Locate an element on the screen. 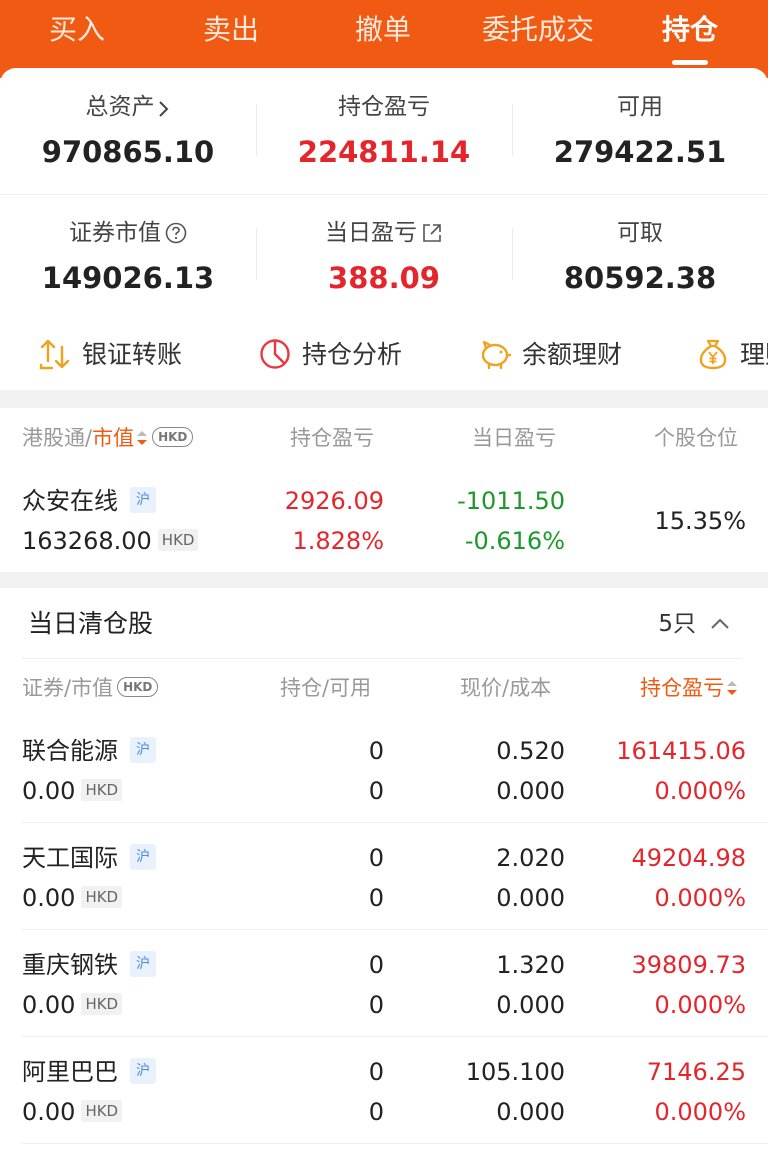  stock-name: 天工国际 is located at coordinates (70, 858).